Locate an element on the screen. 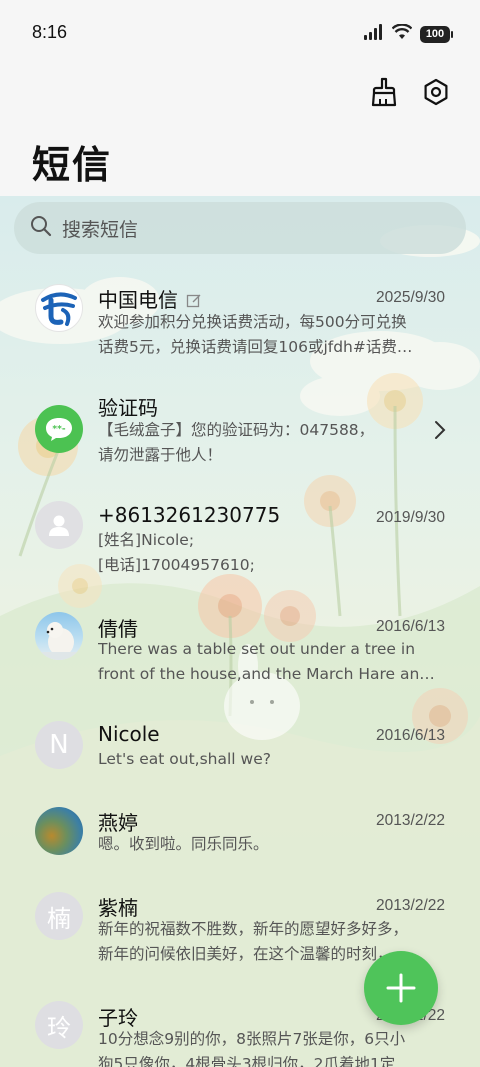  conversation-item: 燕婷 2013/2/22 嗯。收到啦。同乐同乐。 is located at coordinates (240, 840).